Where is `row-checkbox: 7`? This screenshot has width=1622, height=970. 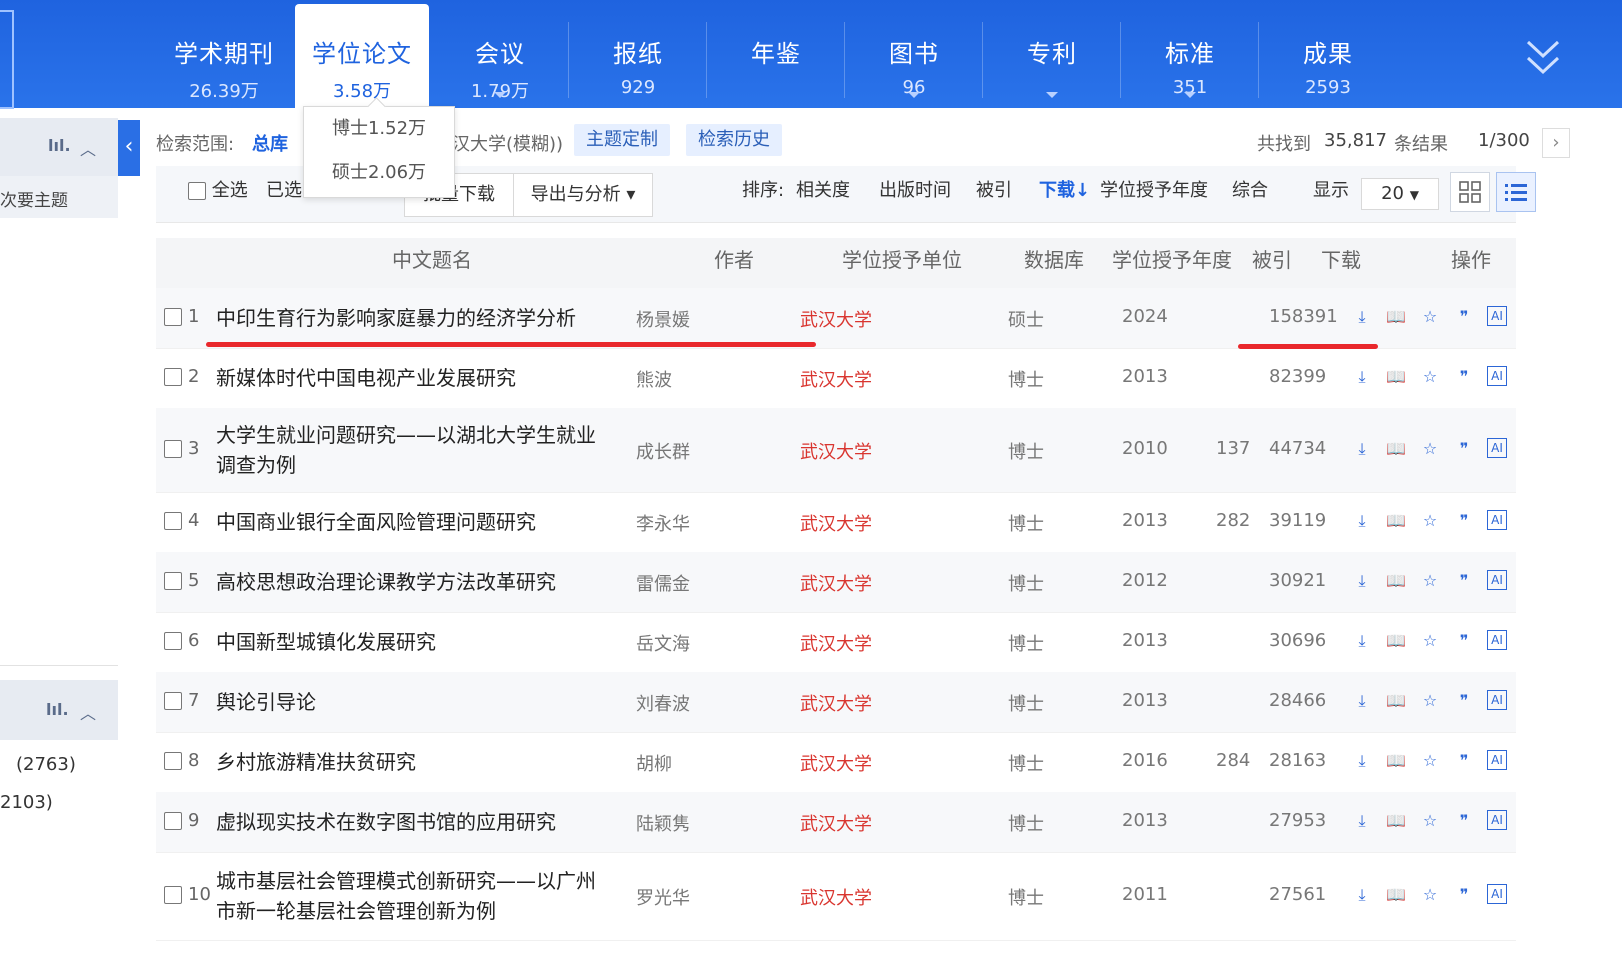 row-checkbox: 7 is located at coordinates (181, 700).